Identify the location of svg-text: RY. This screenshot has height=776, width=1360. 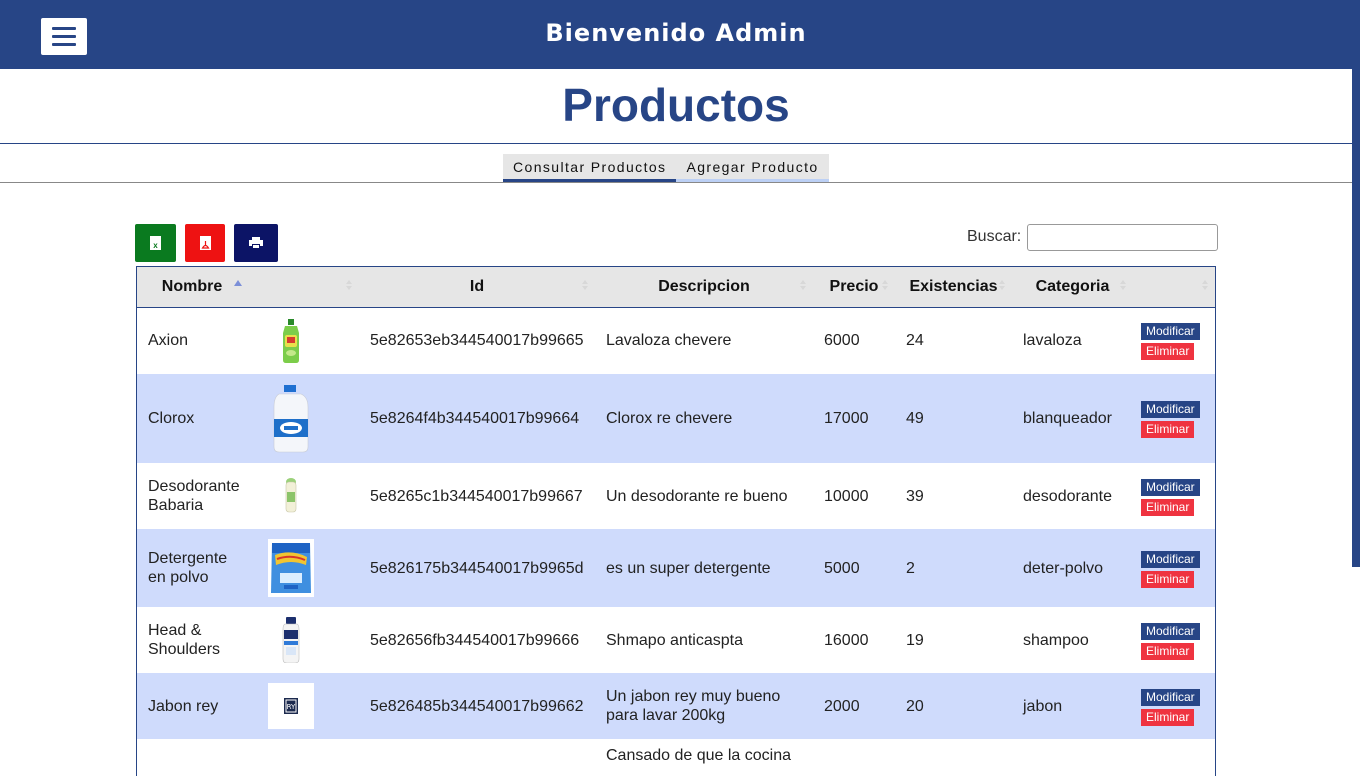
(291, 707).